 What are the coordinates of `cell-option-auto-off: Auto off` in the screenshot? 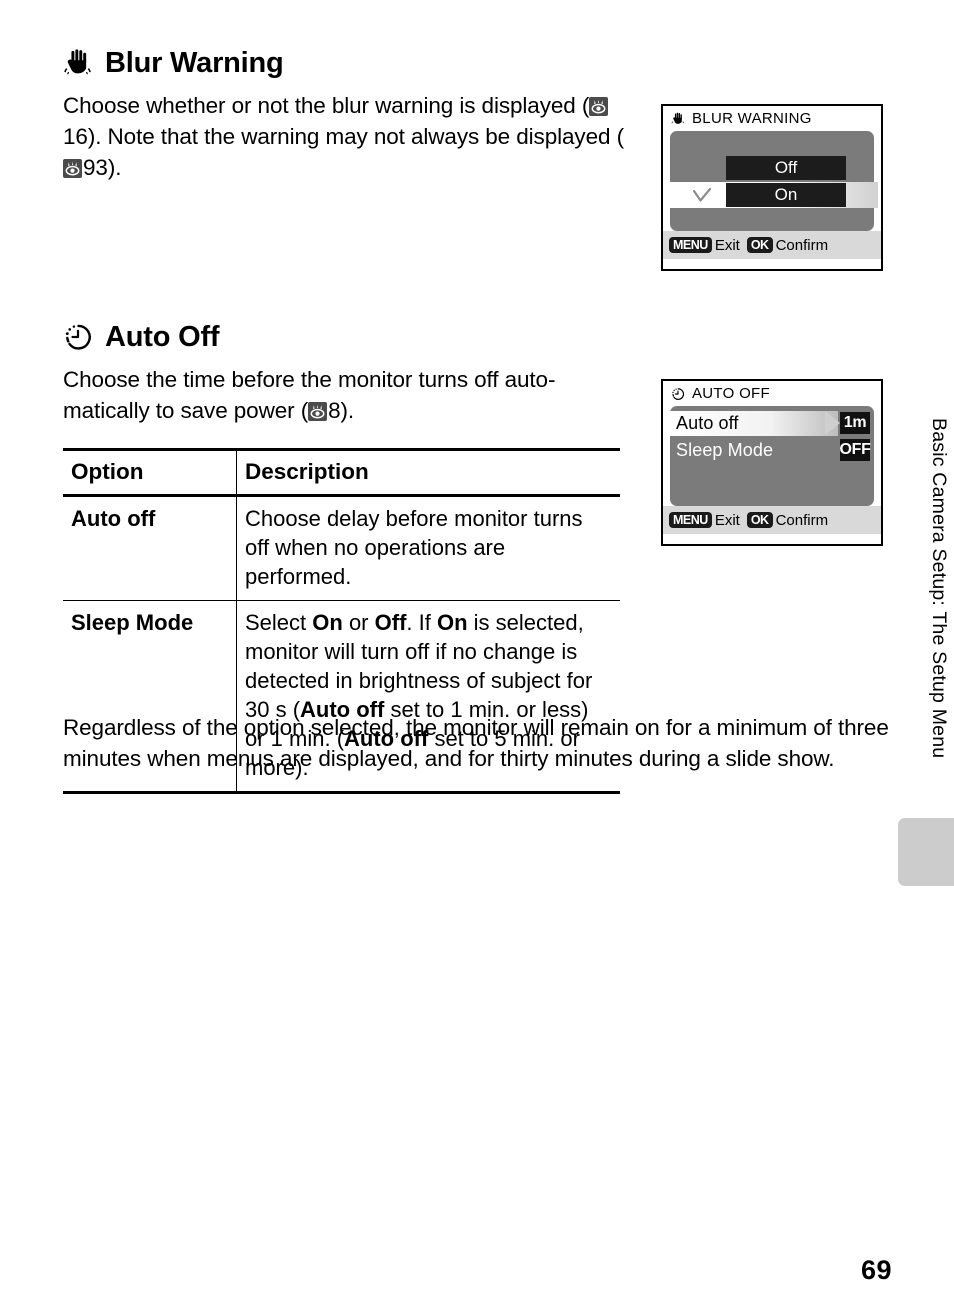 It's located at (150, 548).